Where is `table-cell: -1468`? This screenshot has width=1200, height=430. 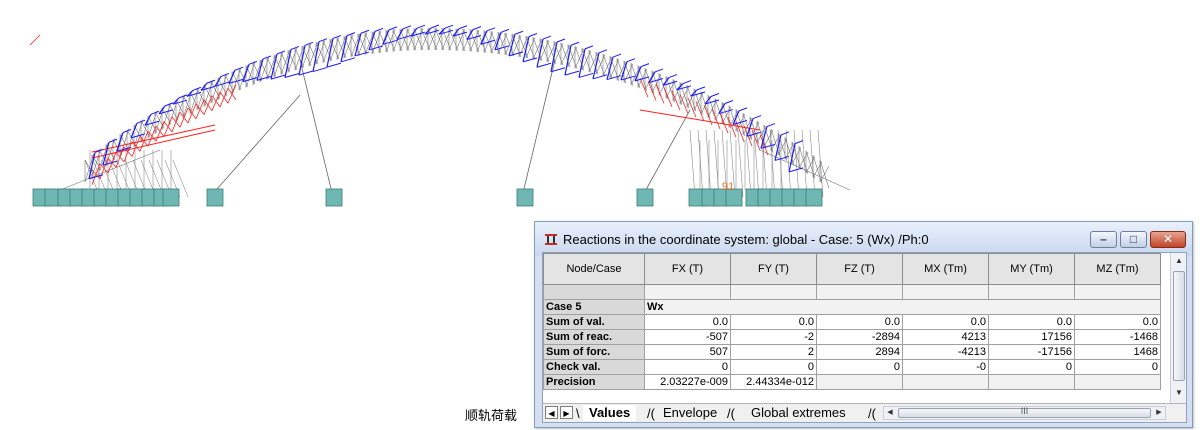 table-cell: -1468 is located at coordinates (1117, 337).